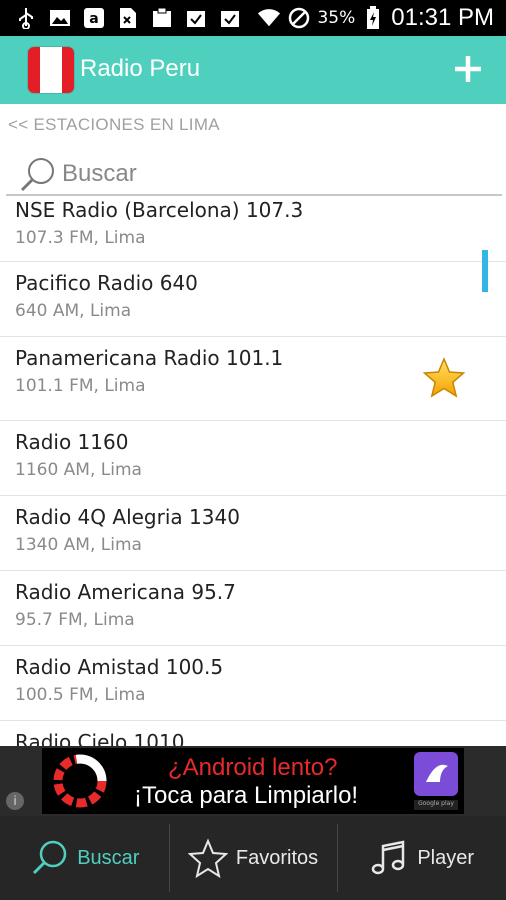 The width and height of the screenshot is (506, 900). Describe the element at coordinates (207, 858) in the screenshot. I see `star-icon` at that location.